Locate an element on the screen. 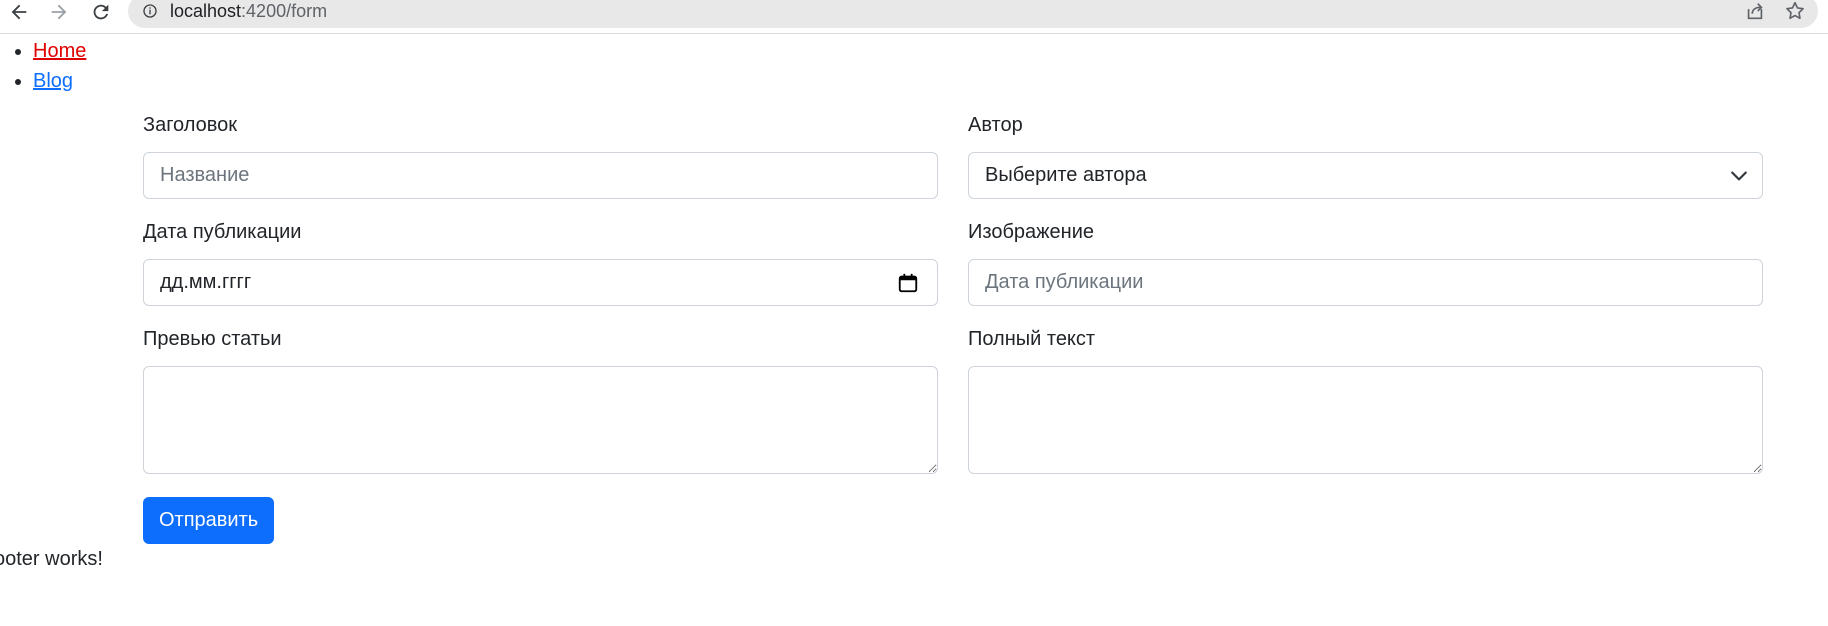 This screenshot has height=626, width=1828. forward-button is located at coordinates (59, 12).